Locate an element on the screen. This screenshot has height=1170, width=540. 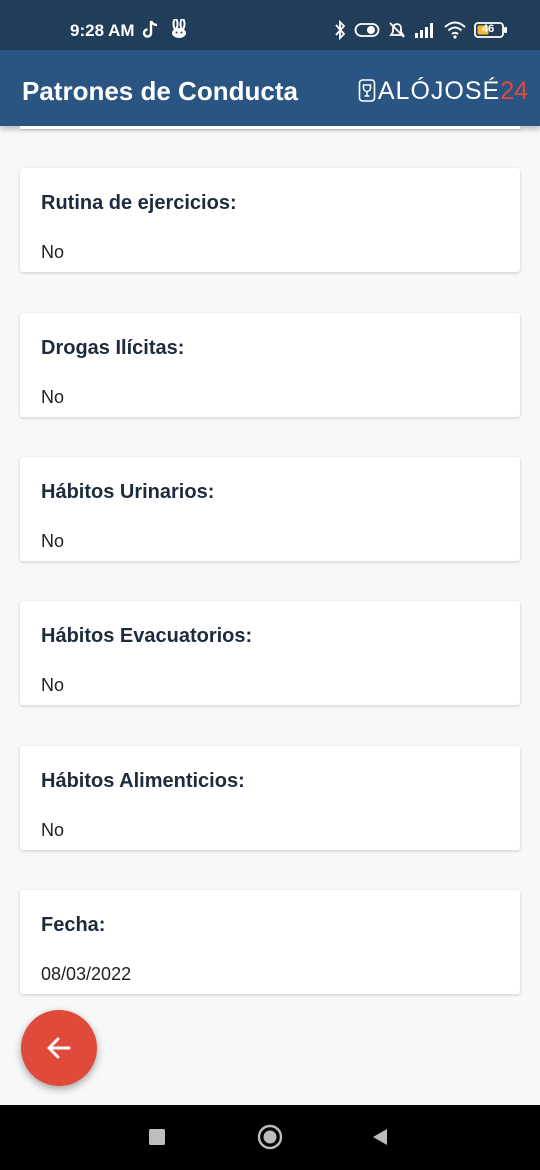
battery-level: 46 is located at coordinates (488, 29).